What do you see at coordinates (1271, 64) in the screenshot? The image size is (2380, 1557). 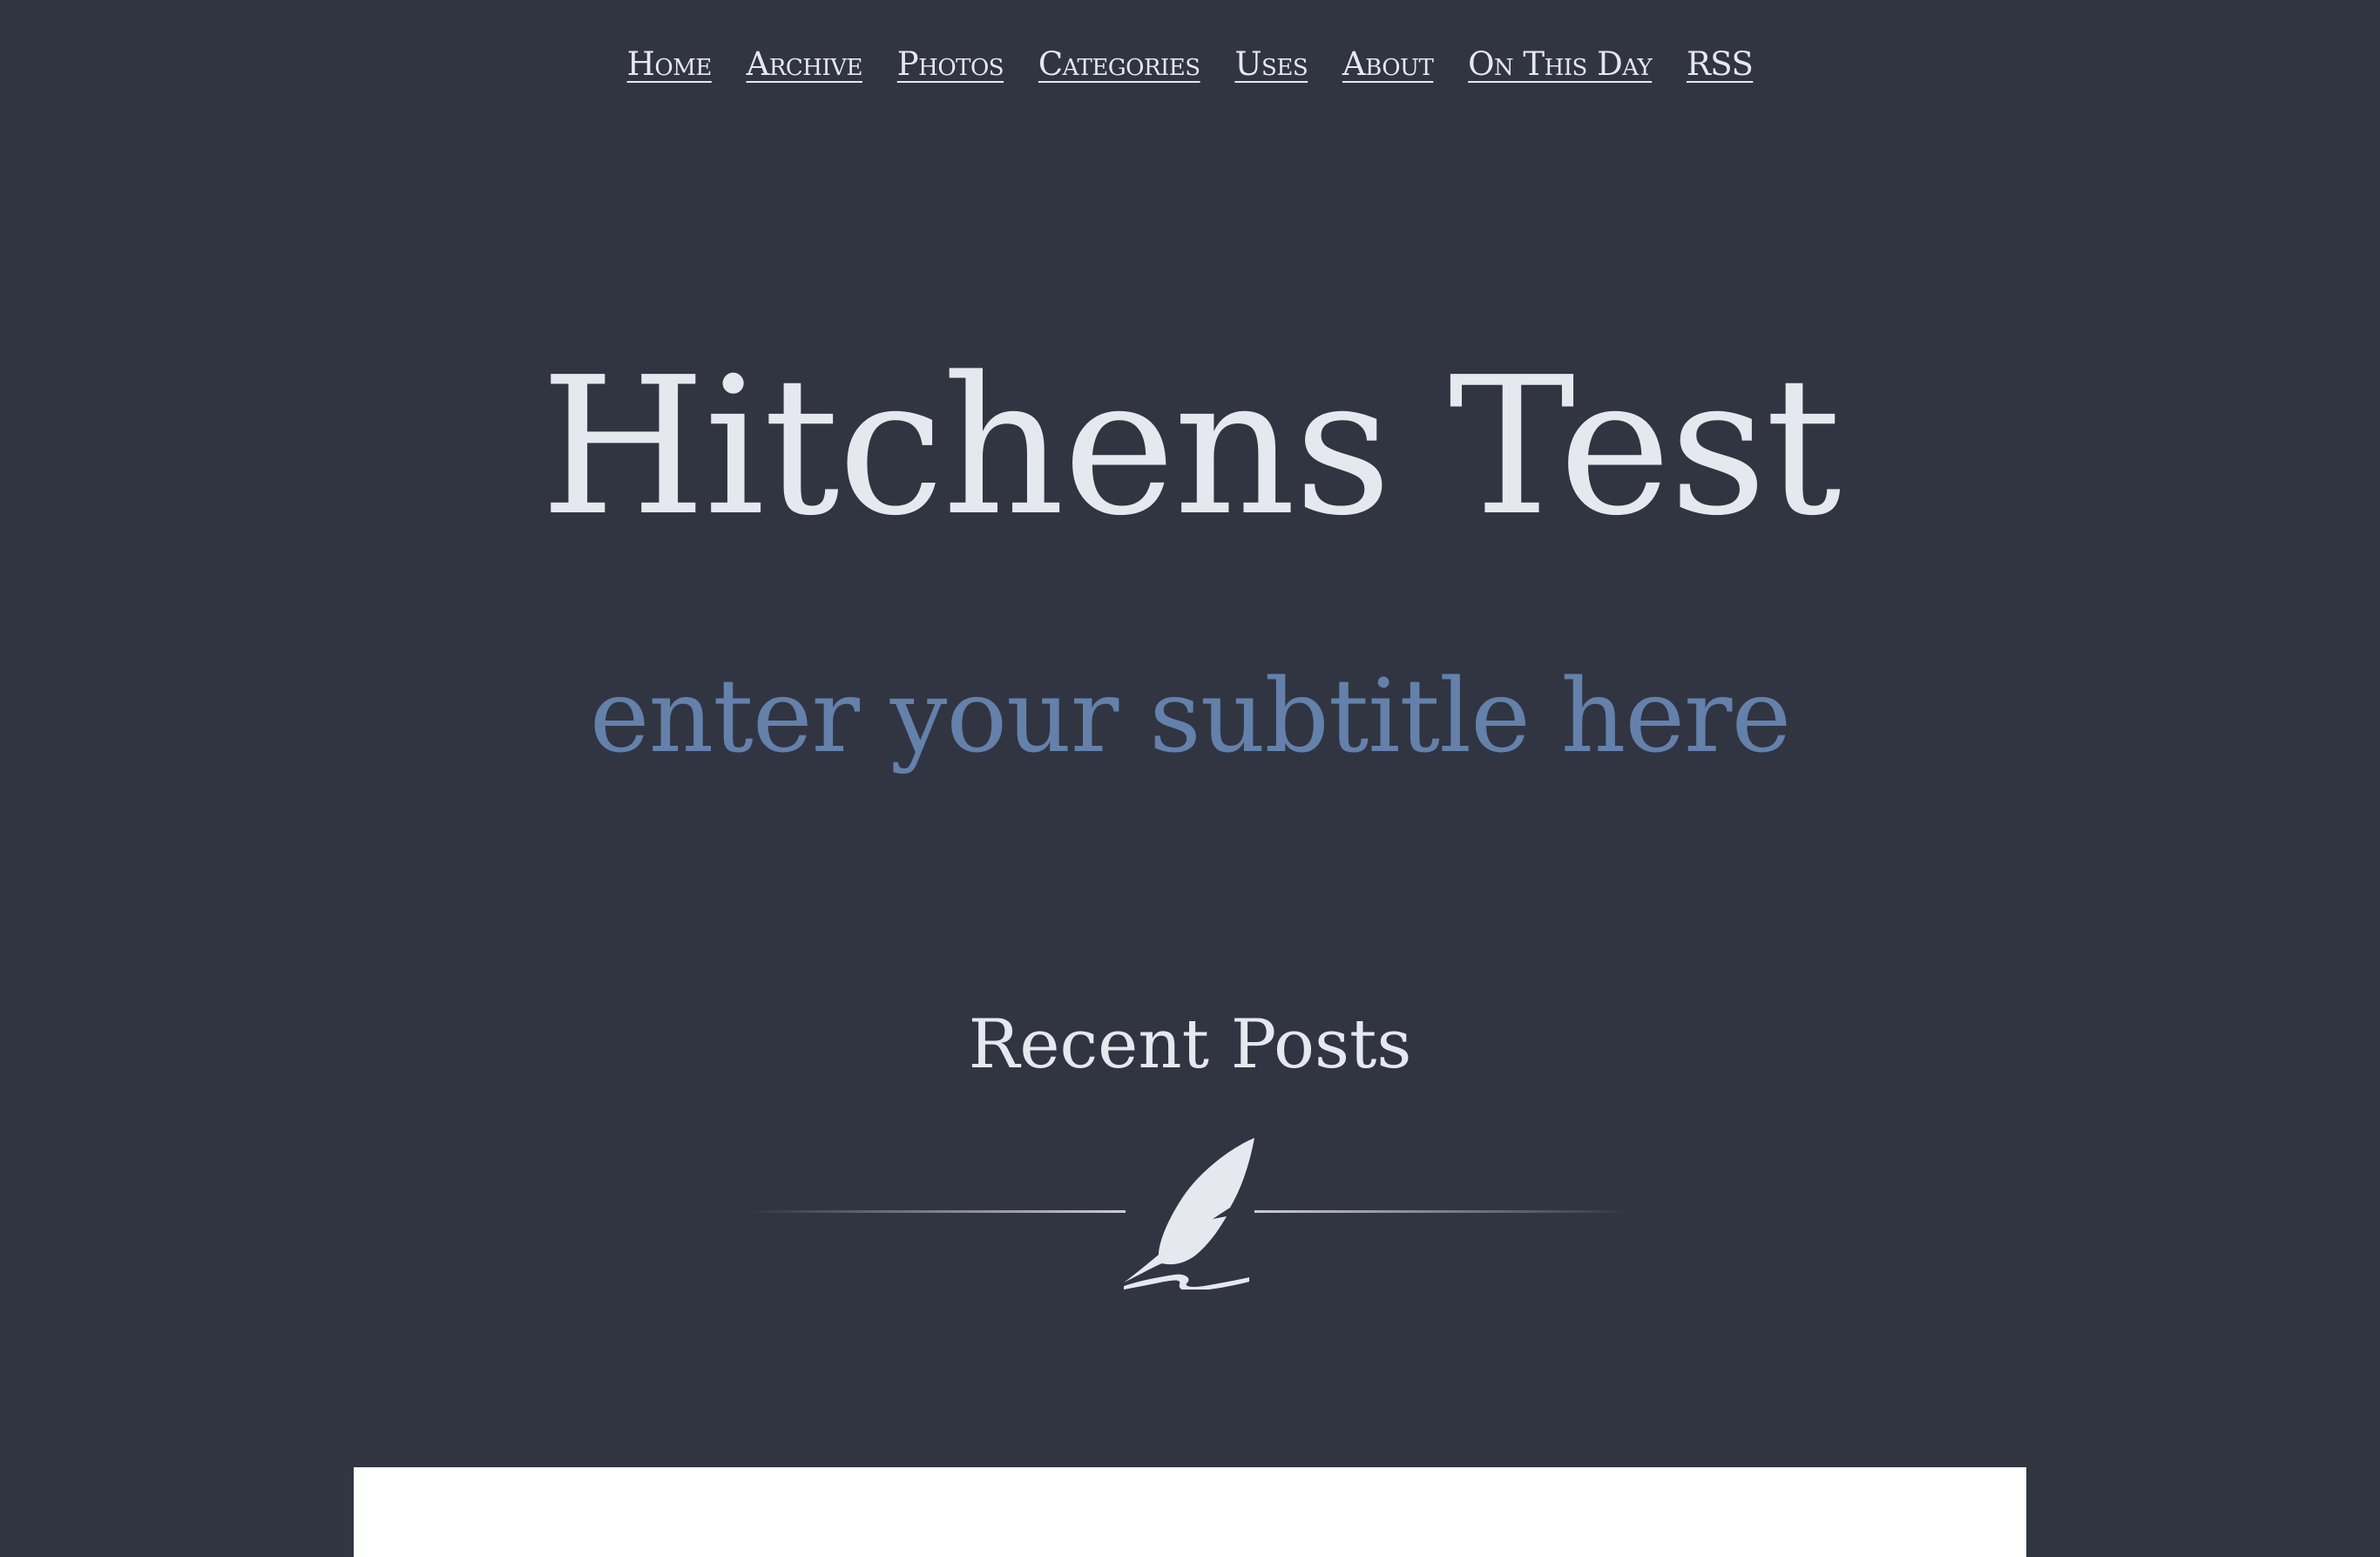 I see `nav-uses-link: Uses` at bounding box center [1271, 64].